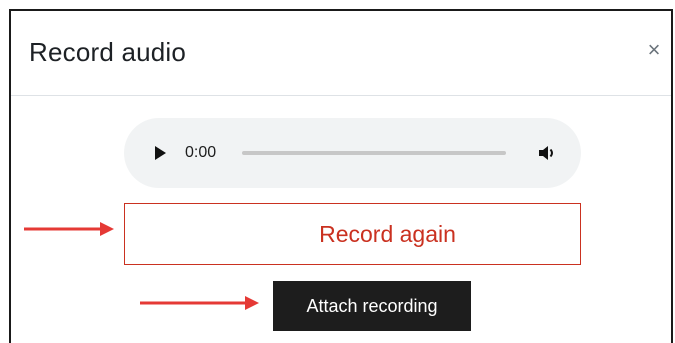 The image size is (675, 343). I want to click on play-icon, so click(160, 153).